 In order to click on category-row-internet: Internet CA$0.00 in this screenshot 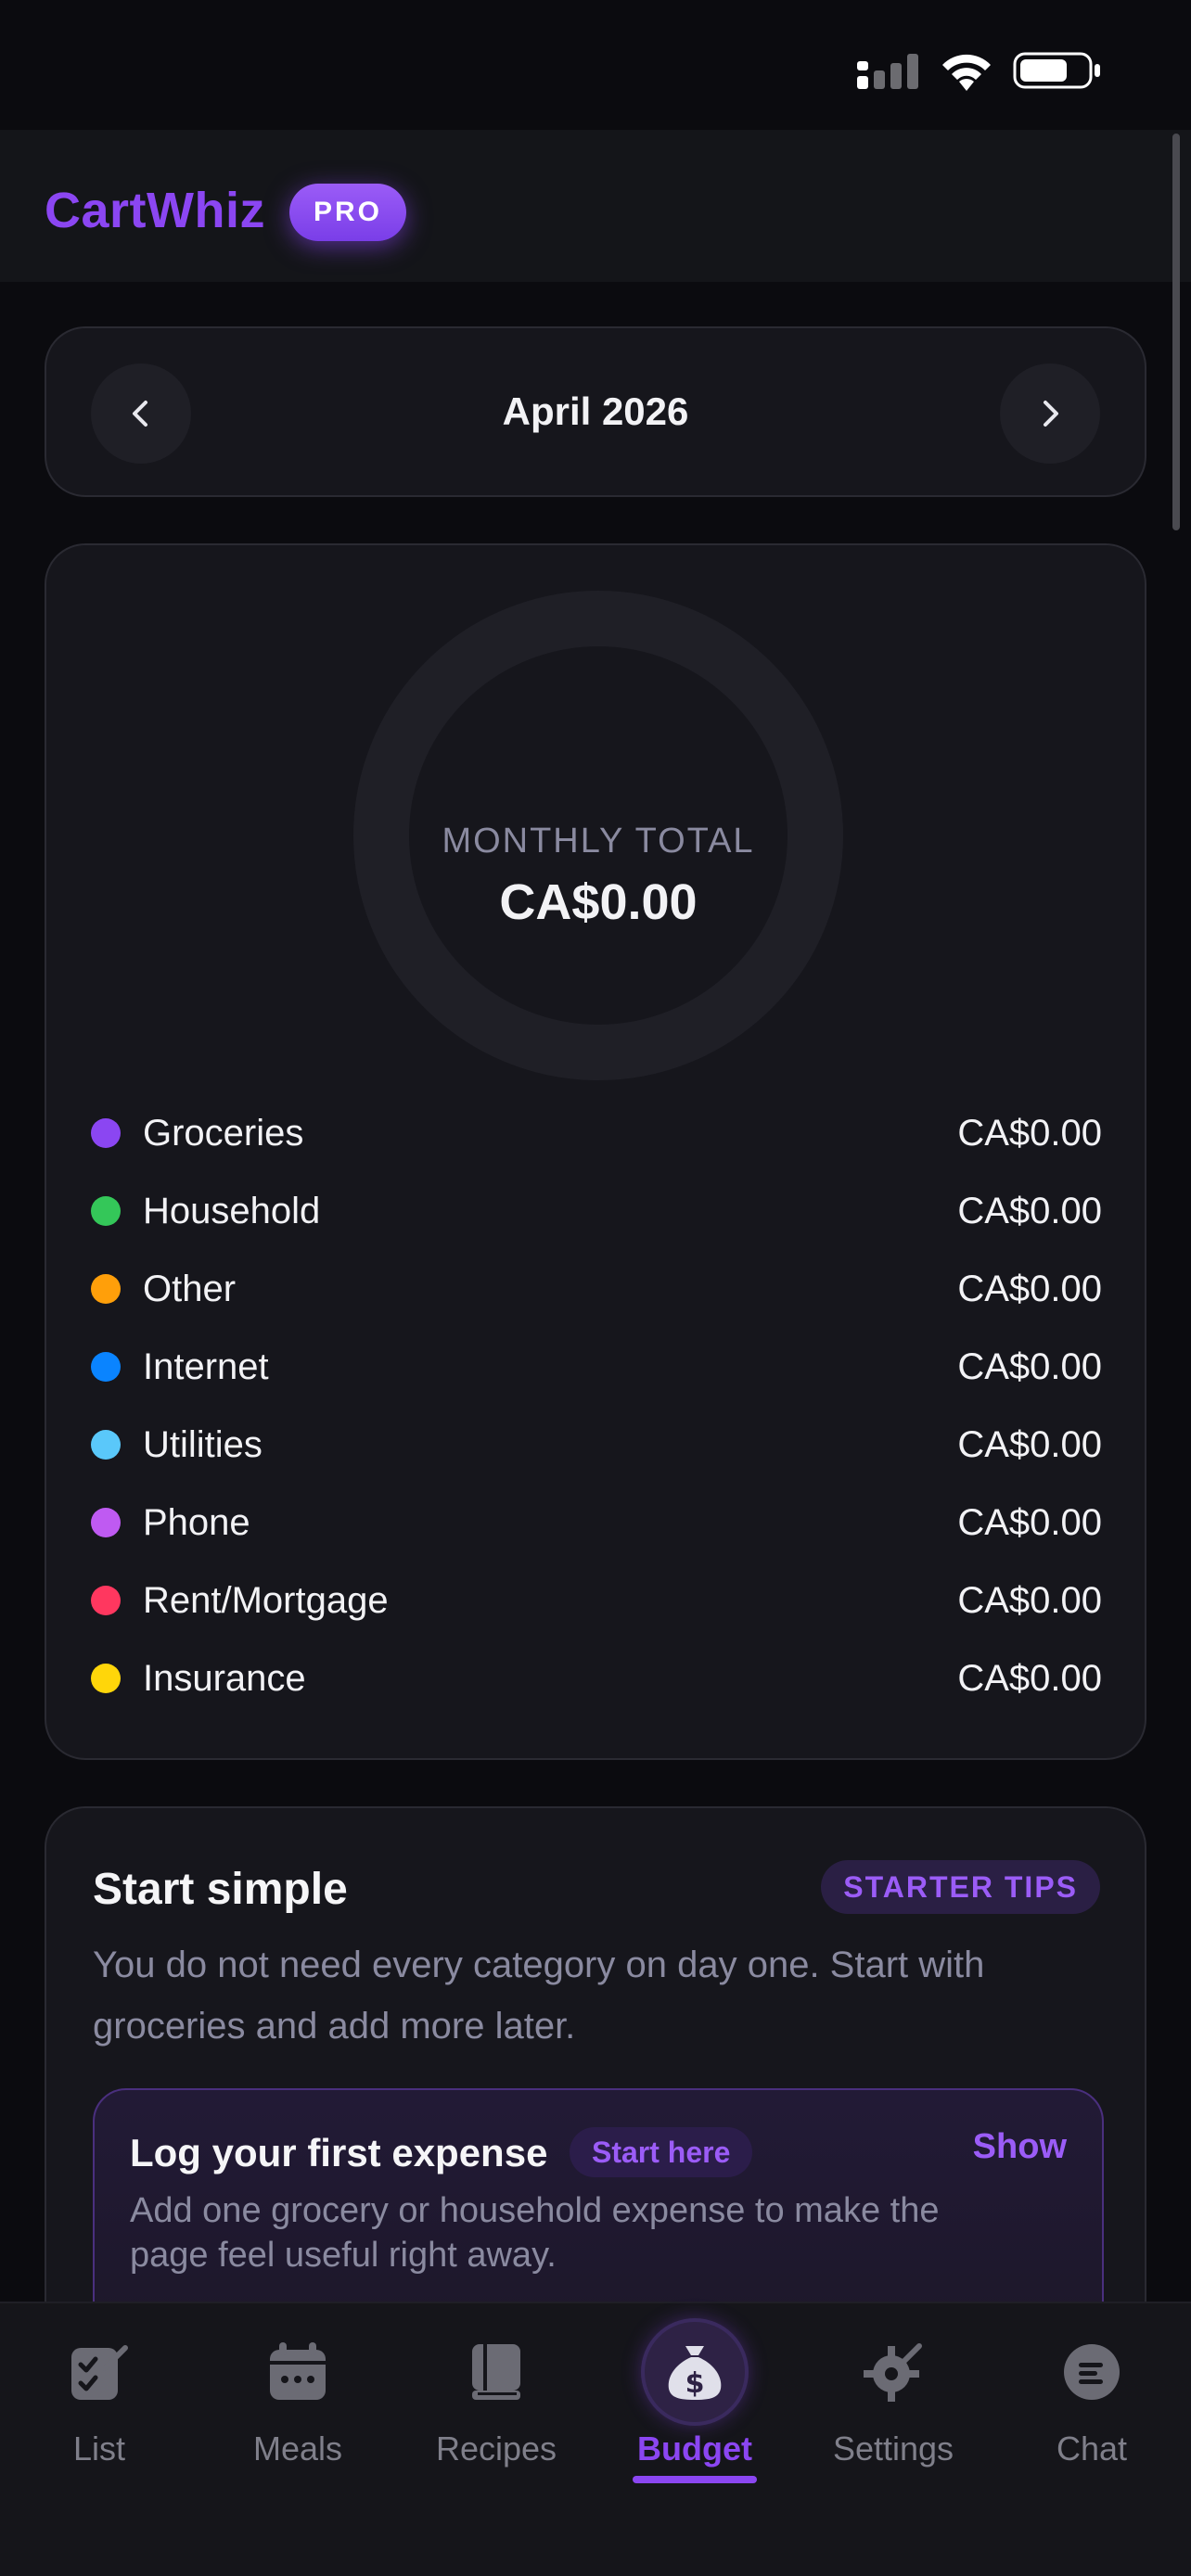, I will do `click(597, 1367)`.